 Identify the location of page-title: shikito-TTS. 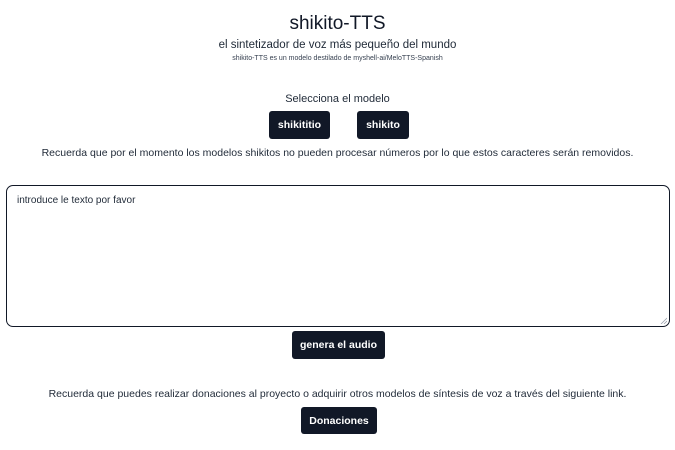
(337, 23).